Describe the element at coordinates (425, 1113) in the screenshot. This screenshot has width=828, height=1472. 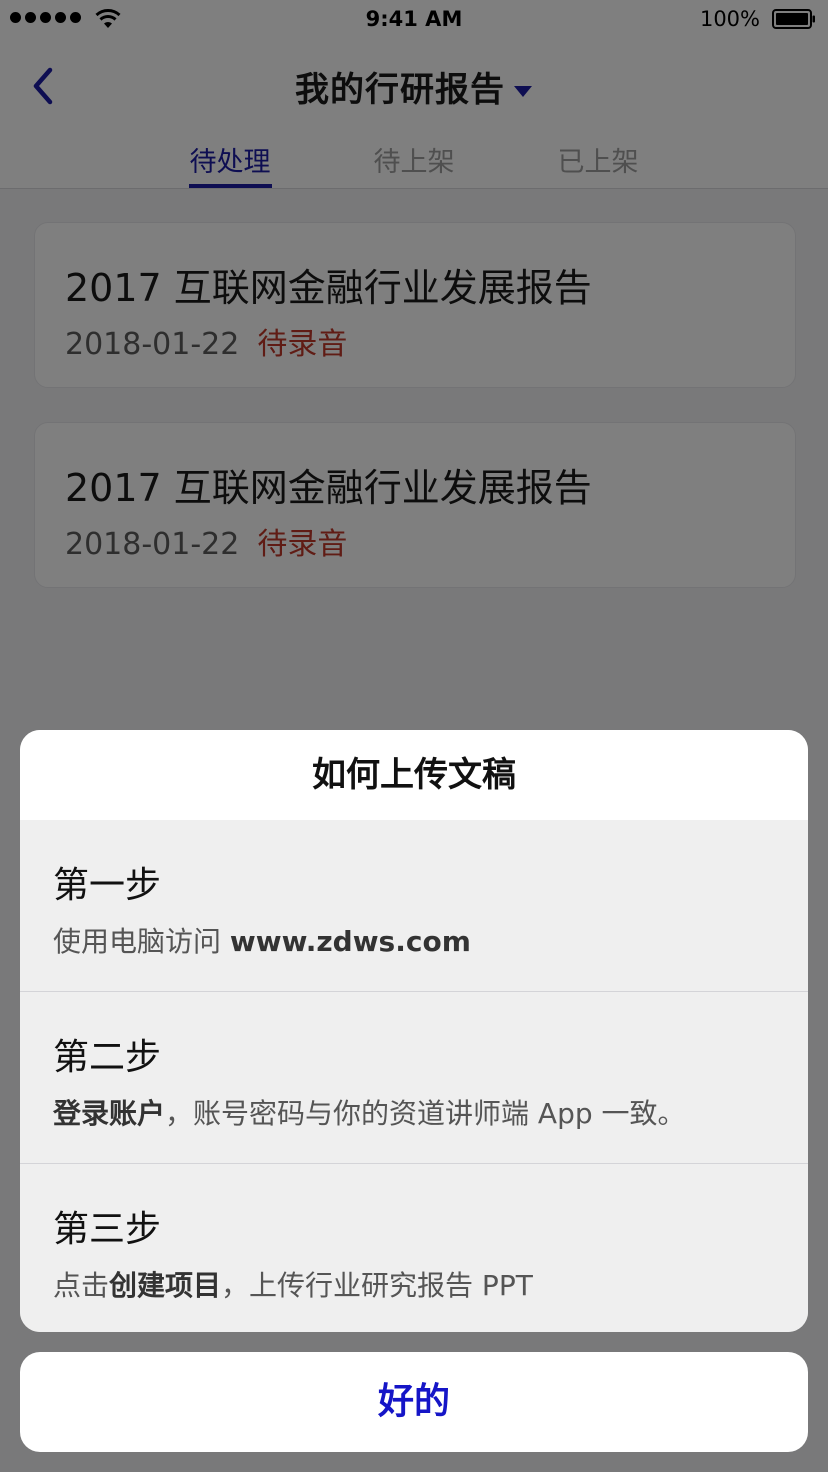
I see `step-desc-text: ，账号密码与你的资道讲师端 App 一致。` at that location.